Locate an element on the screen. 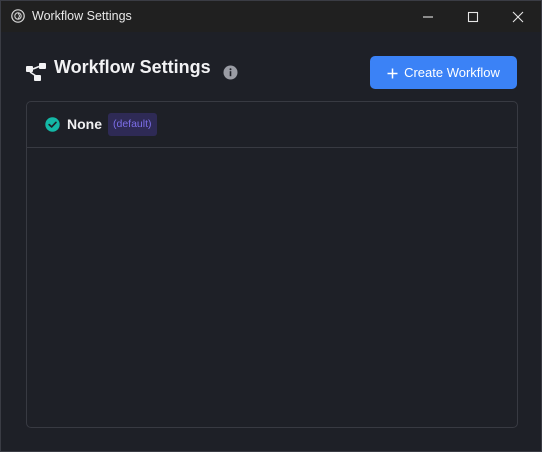 Image resolution: width=542 pixels, height=452 pixels. close-button is located at coordinates (518, 16).